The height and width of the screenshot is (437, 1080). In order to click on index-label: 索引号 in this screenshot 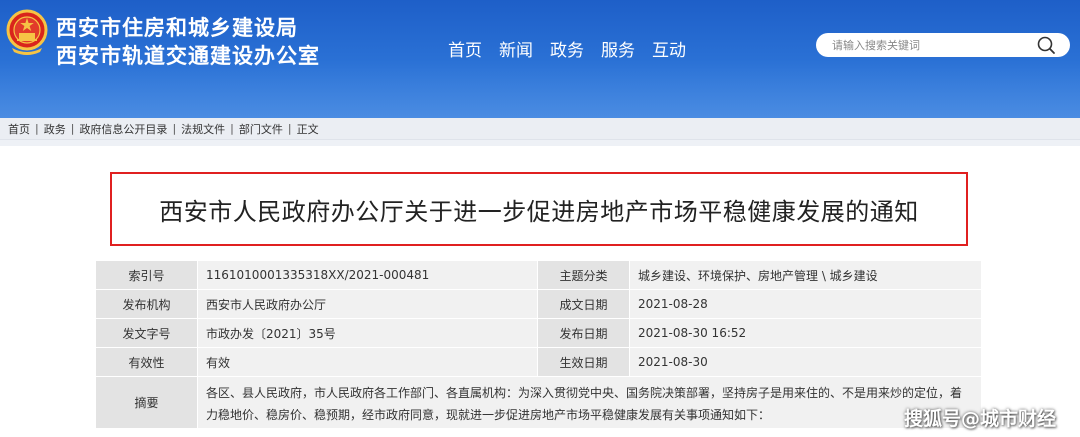, I will do `click(146, 275)`.